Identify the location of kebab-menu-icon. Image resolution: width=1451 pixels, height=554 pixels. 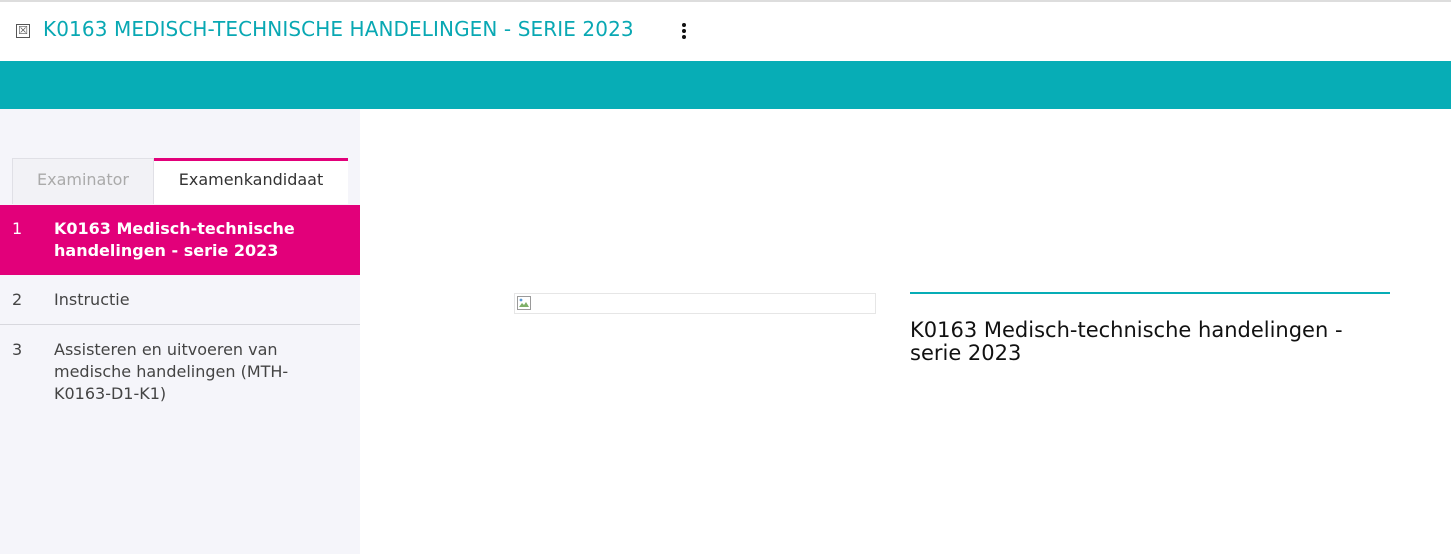
(684, 31).